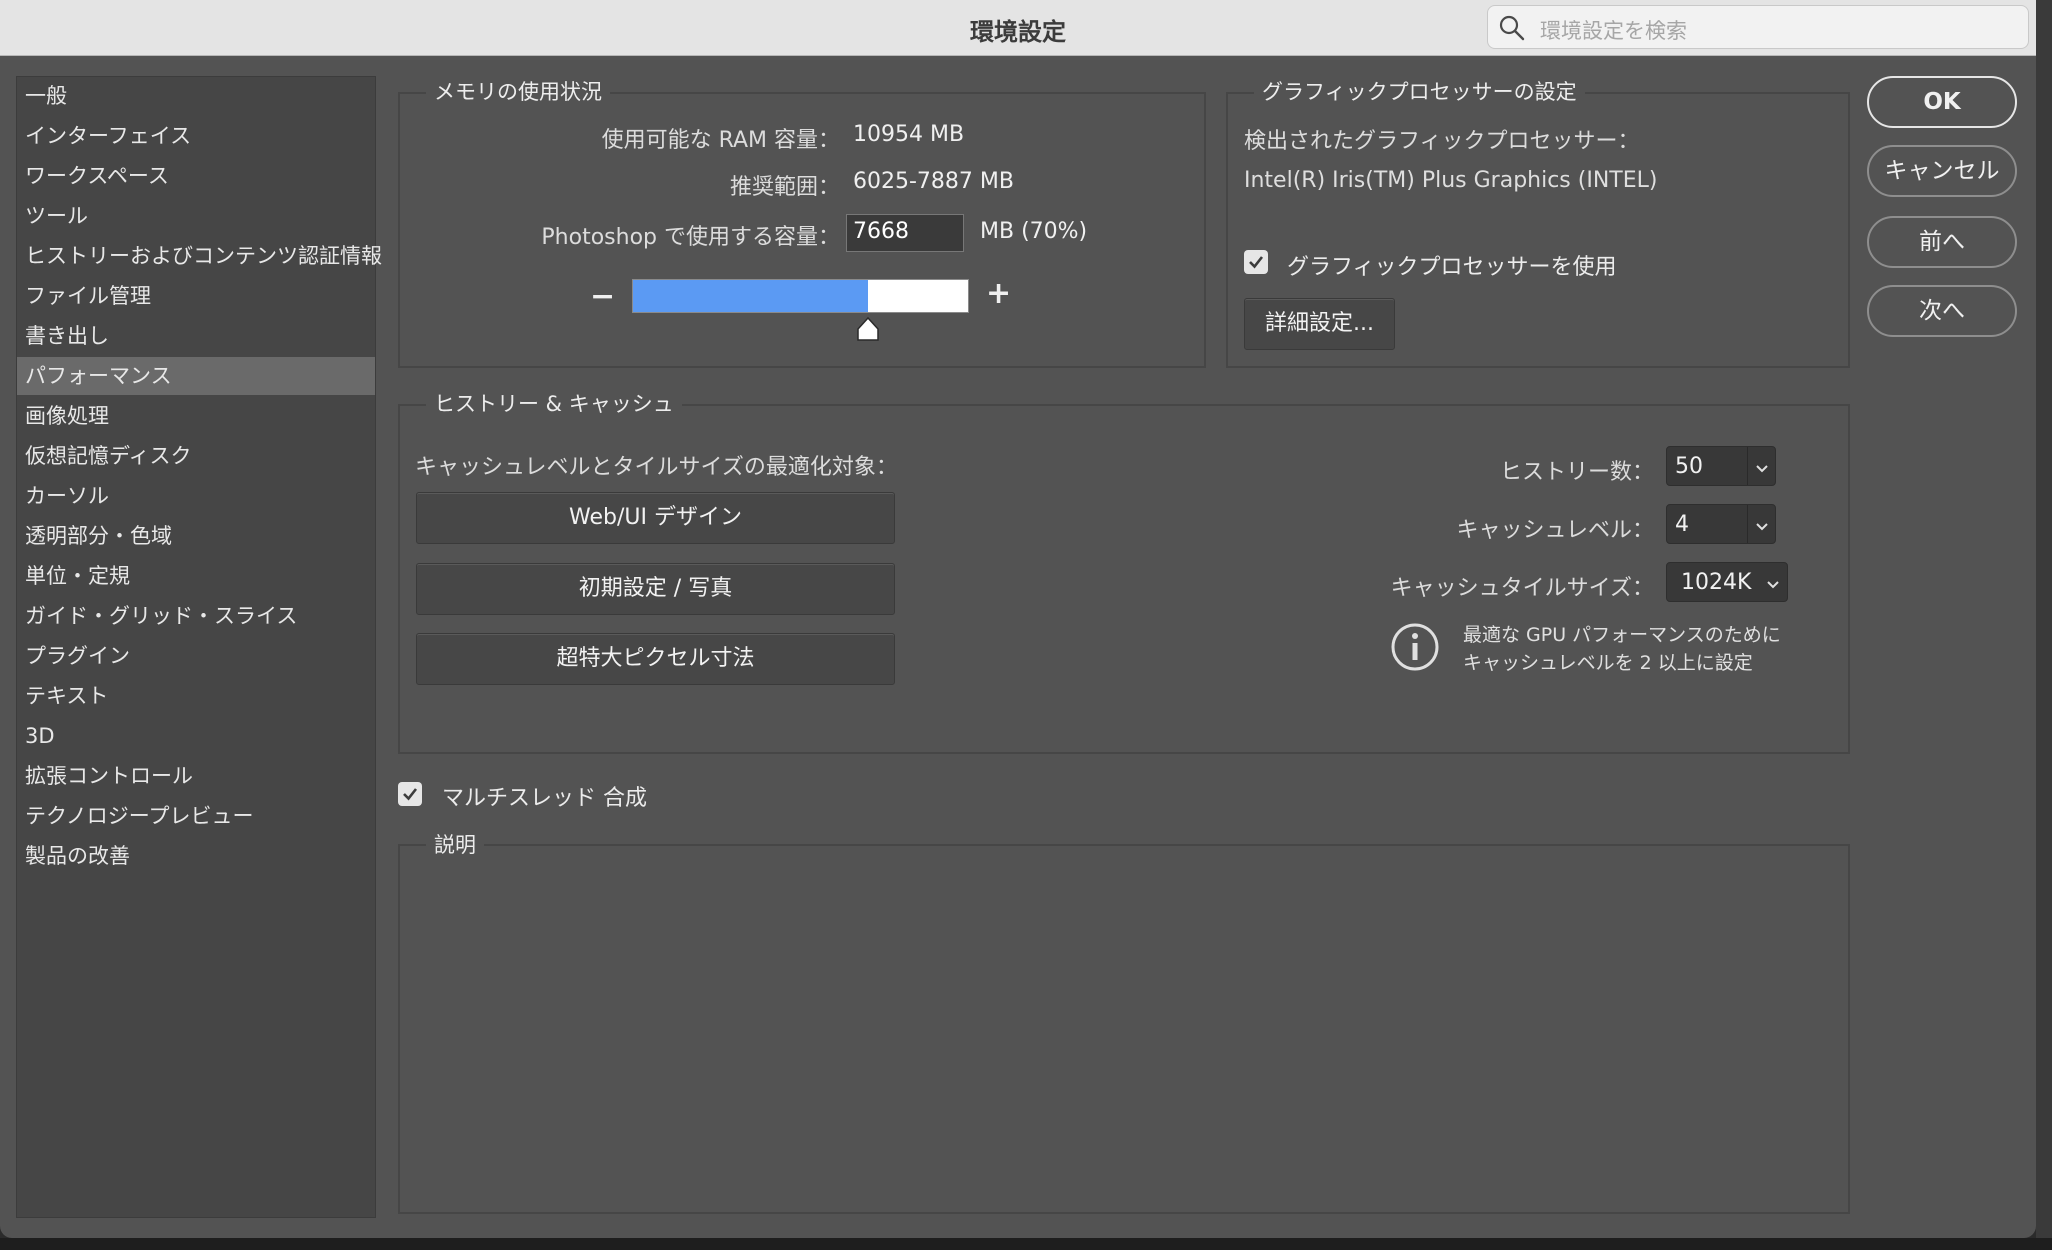 Image resolution: width=2052 pixels, height=1250 pixels. What do you see at coordinates (518, 91) in the screenshot?
I see `memory-usage-title: メモリの使用状況` at bounding box center [518, 91].